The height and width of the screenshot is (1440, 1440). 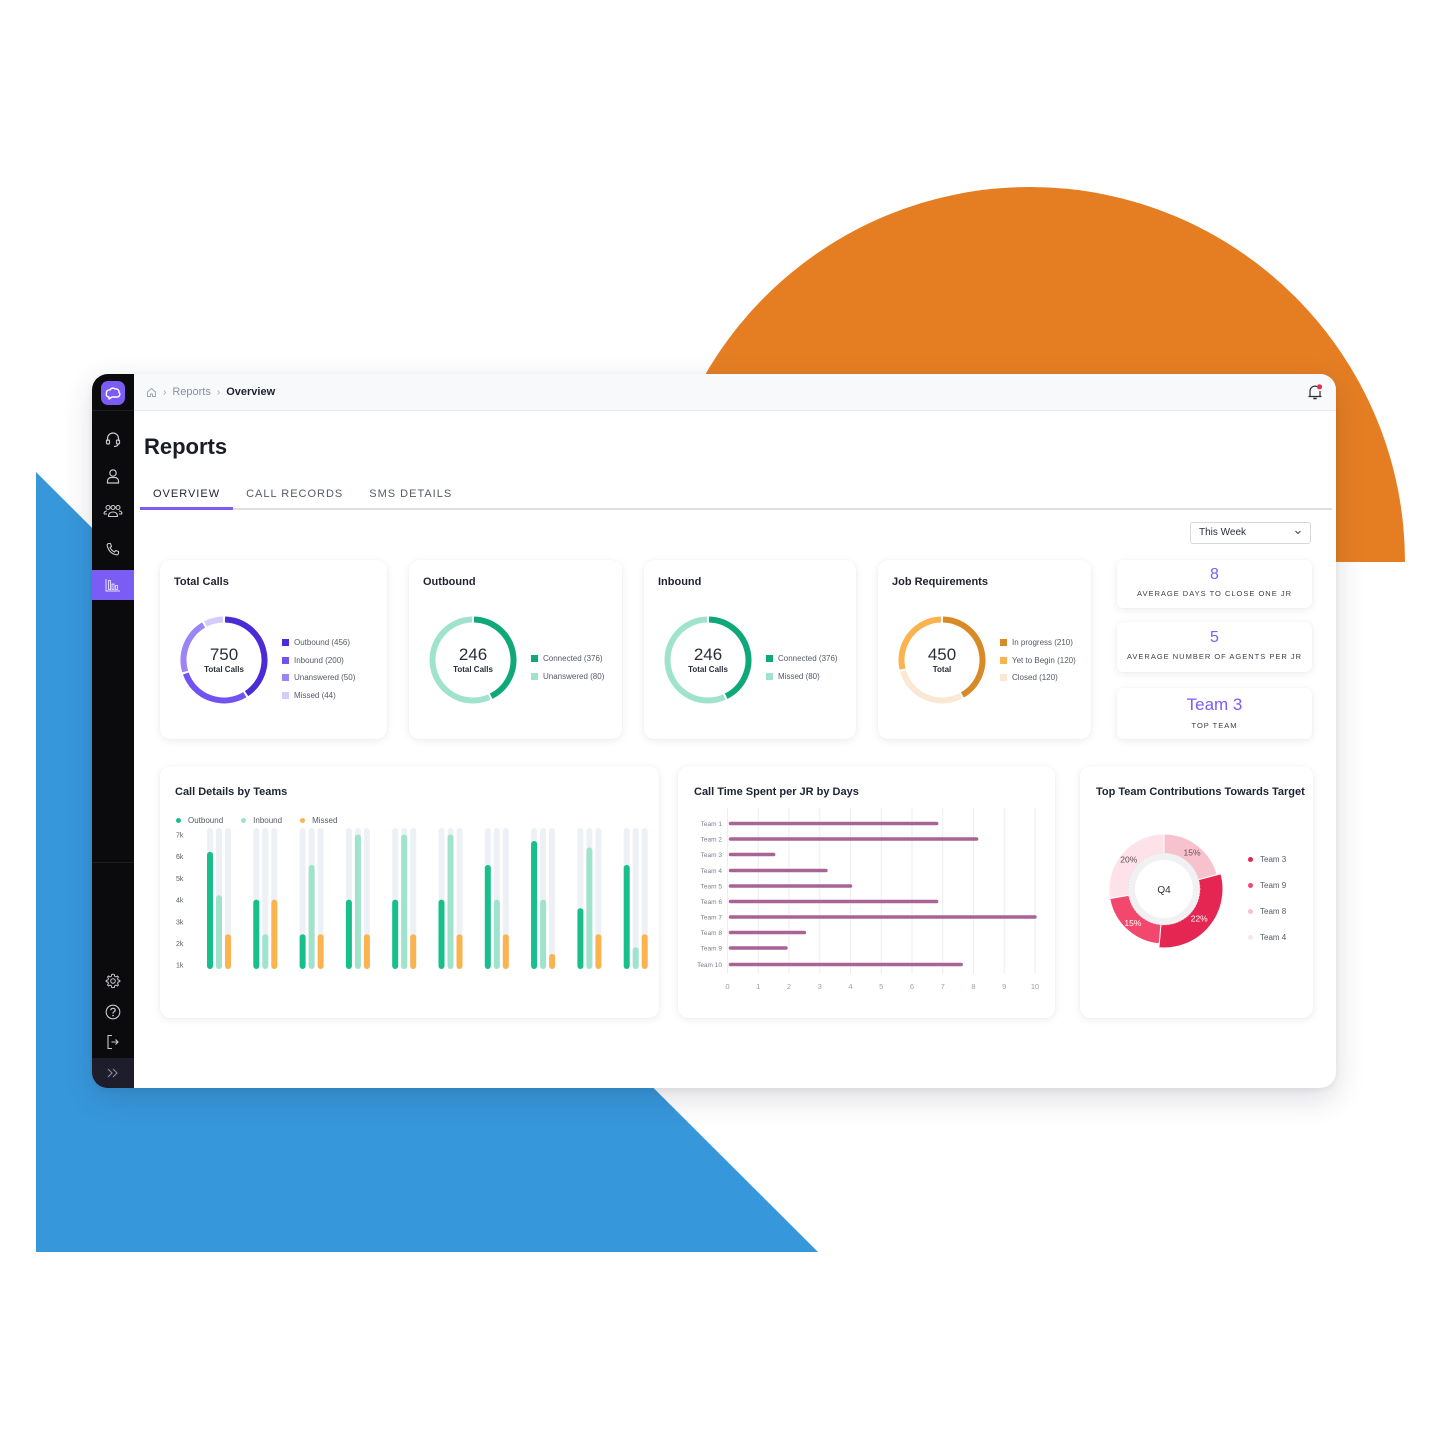 I want to click on notifications-button, so click(x=1315, y=392).